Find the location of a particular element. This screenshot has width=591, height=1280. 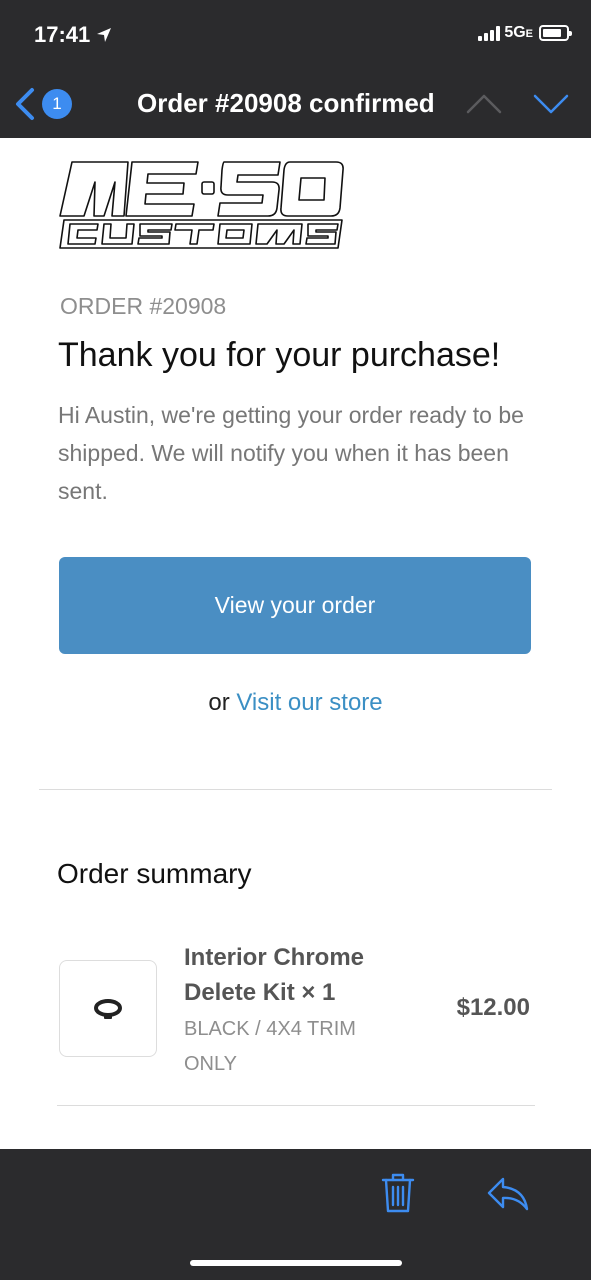

status-indicators: 5GE is located at coordinates (525, 33).